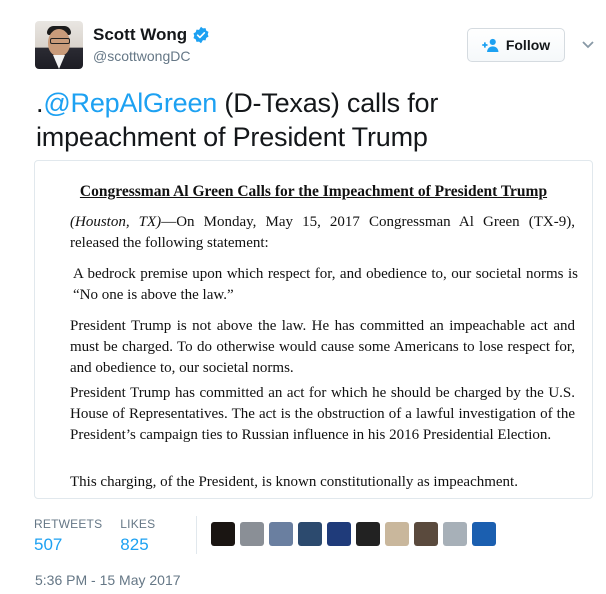  I want to click on likes-stat: LIKES 825, so click(137, 536).